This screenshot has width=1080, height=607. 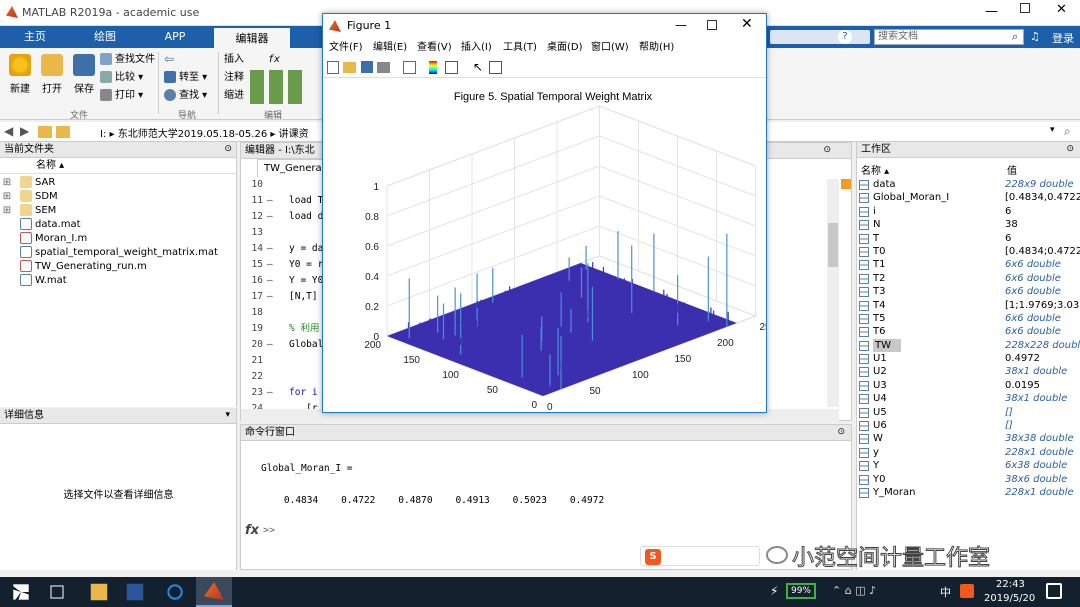 What do you see at coordinates (292, 168) in the screenshot?
I see `editor-tab: TW_Generat` at bounding box center [292, 168].